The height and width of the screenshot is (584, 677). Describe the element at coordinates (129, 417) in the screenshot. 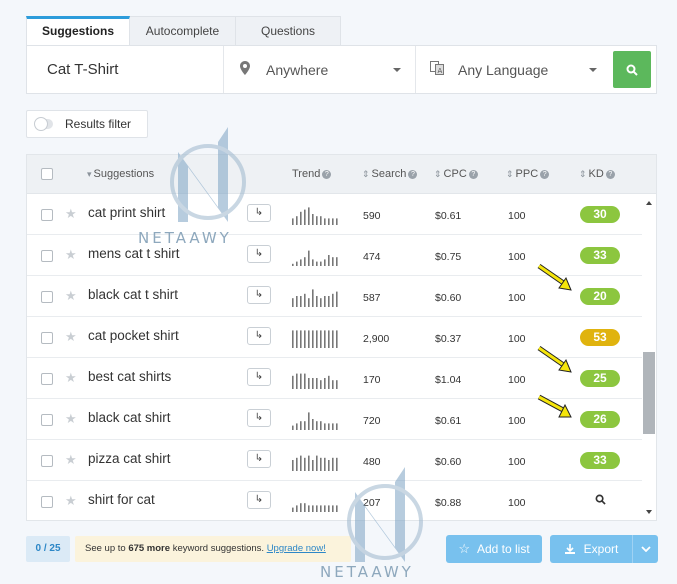

I see `keyword-text: black cat shirt` at that location.